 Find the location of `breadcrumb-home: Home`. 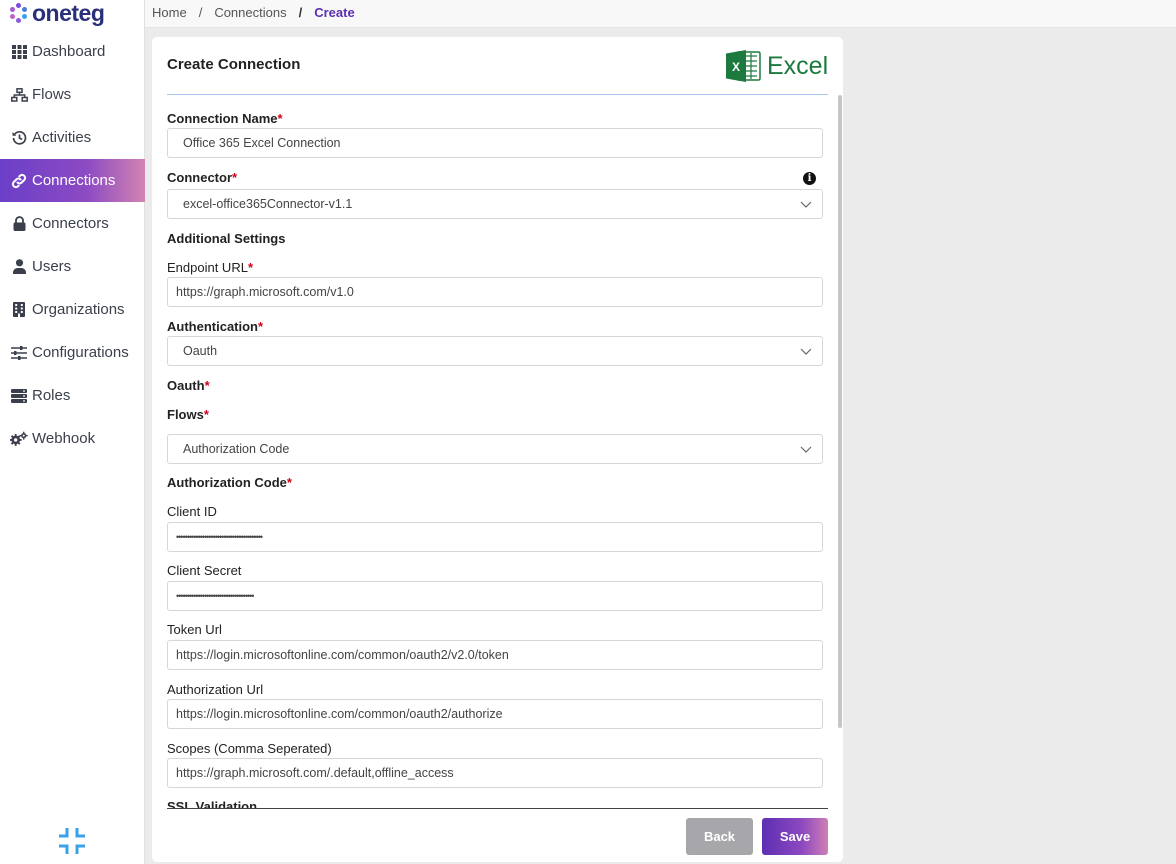

breadcrumb-home: Home is located at coordinates (169, 12).